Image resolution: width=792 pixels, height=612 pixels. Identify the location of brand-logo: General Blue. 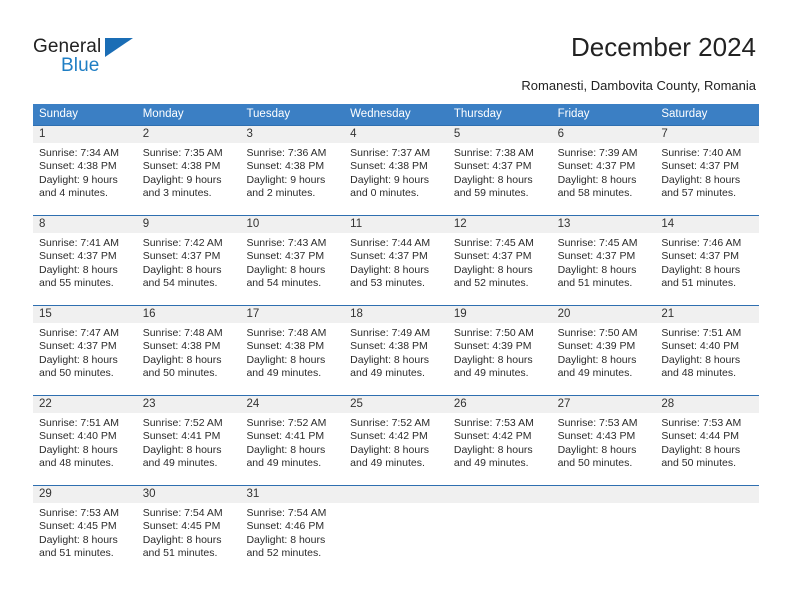
(93, 60).